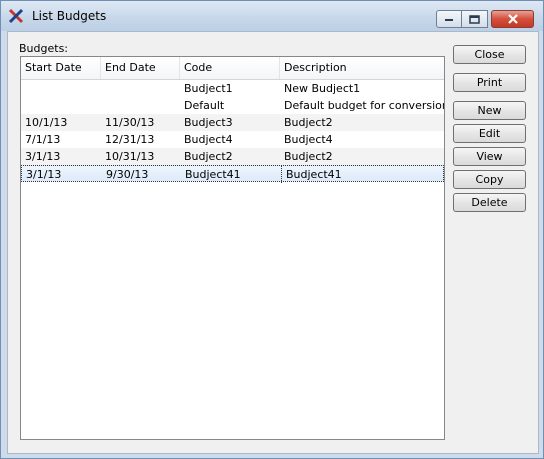 The width and height of the screenshot is (544, 459). I want to click on maximize-icon, so click(474, 19).